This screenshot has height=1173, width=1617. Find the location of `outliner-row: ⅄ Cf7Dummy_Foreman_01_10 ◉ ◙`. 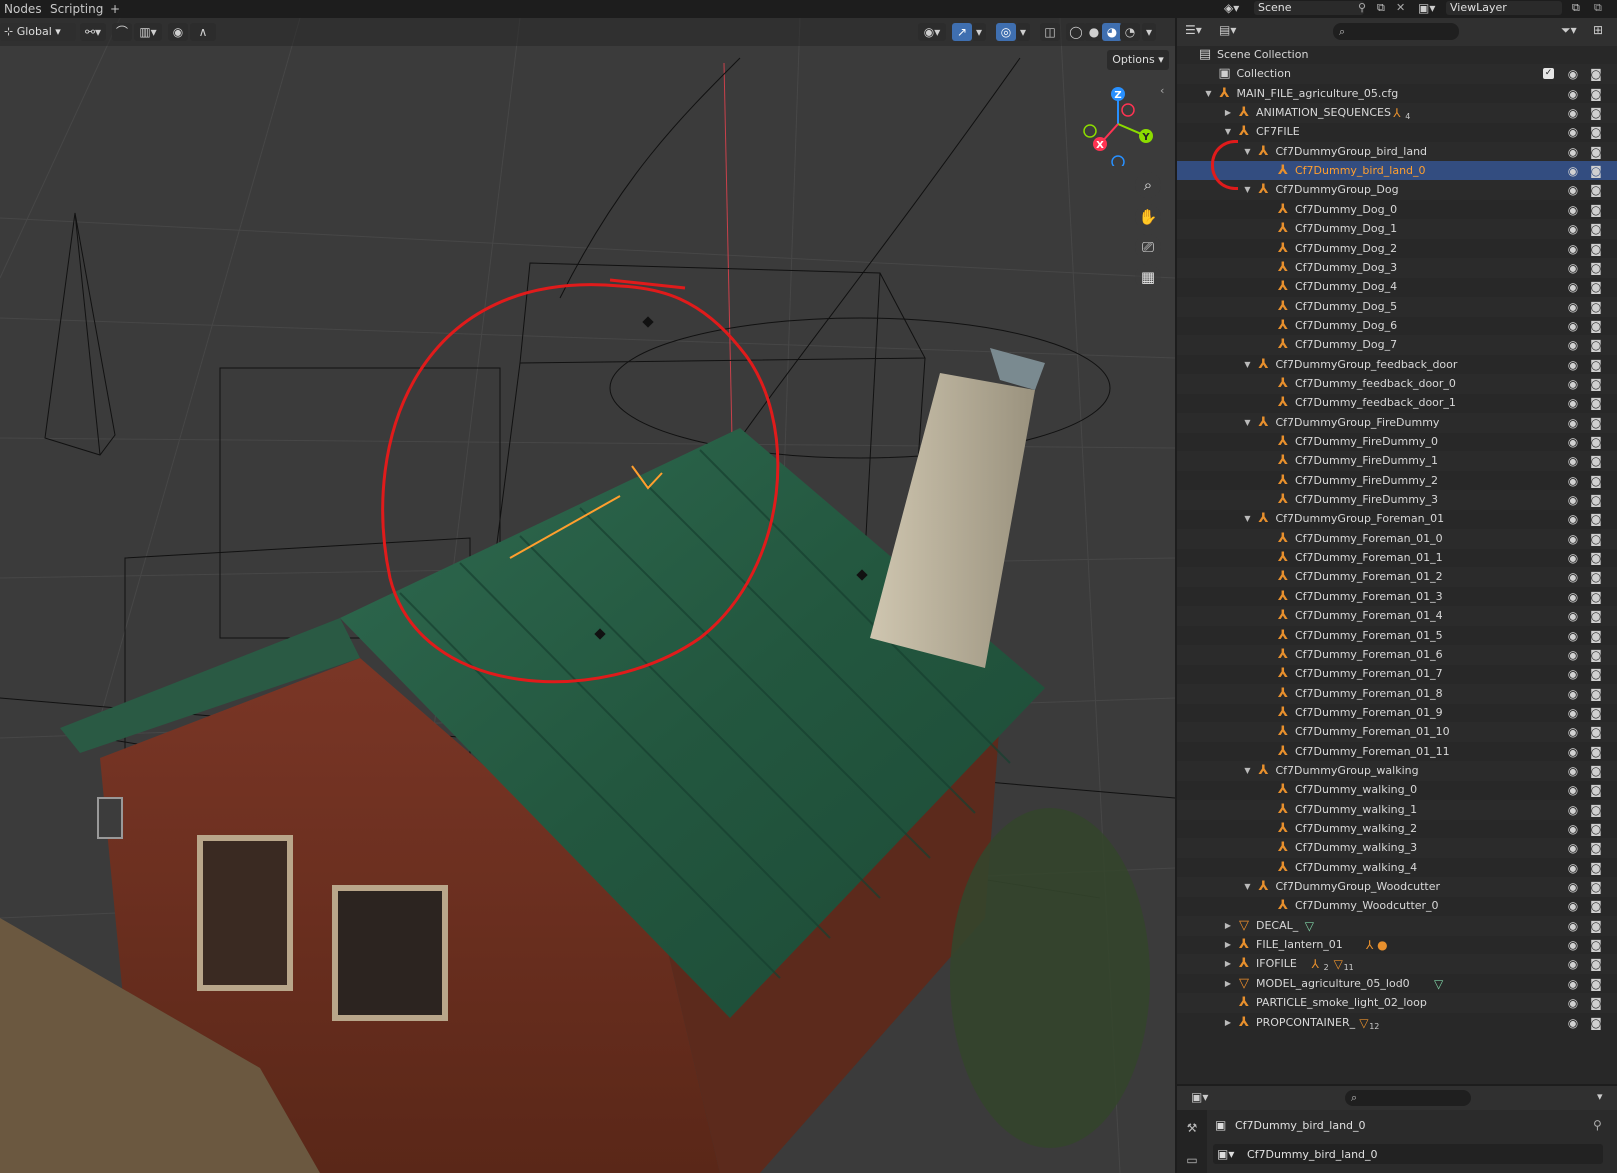

outliner-row: ⅄ Cf7Dummy_Foreman_01_10 ◉ ◙ is located at coordinates (1397, 732).